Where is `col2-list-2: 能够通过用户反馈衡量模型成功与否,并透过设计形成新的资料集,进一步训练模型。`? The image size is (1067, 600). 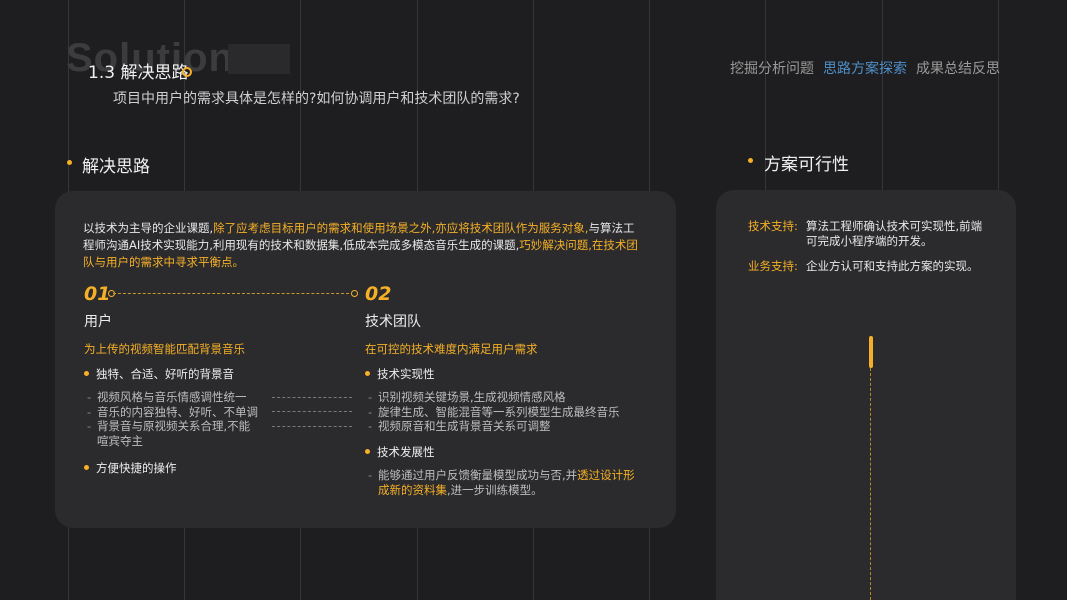
col2-list-2: 能够通过用户反馈衡量模型成功与否,并透过设计形成新的资料集,进一步训练模型。 is located at coordinates (503, 482).